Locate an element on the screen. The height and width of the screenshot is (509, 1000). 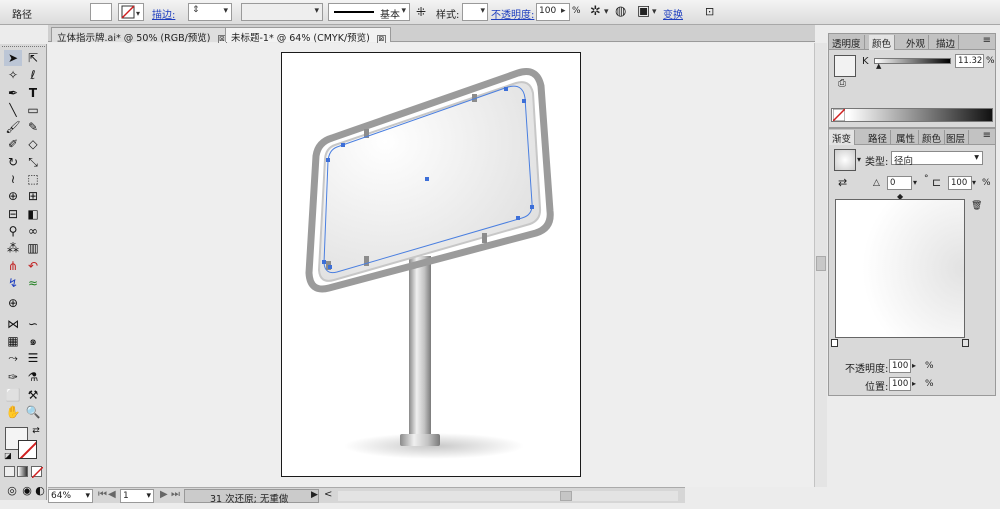
stroke-color-box is located at coordinates (27, 449).